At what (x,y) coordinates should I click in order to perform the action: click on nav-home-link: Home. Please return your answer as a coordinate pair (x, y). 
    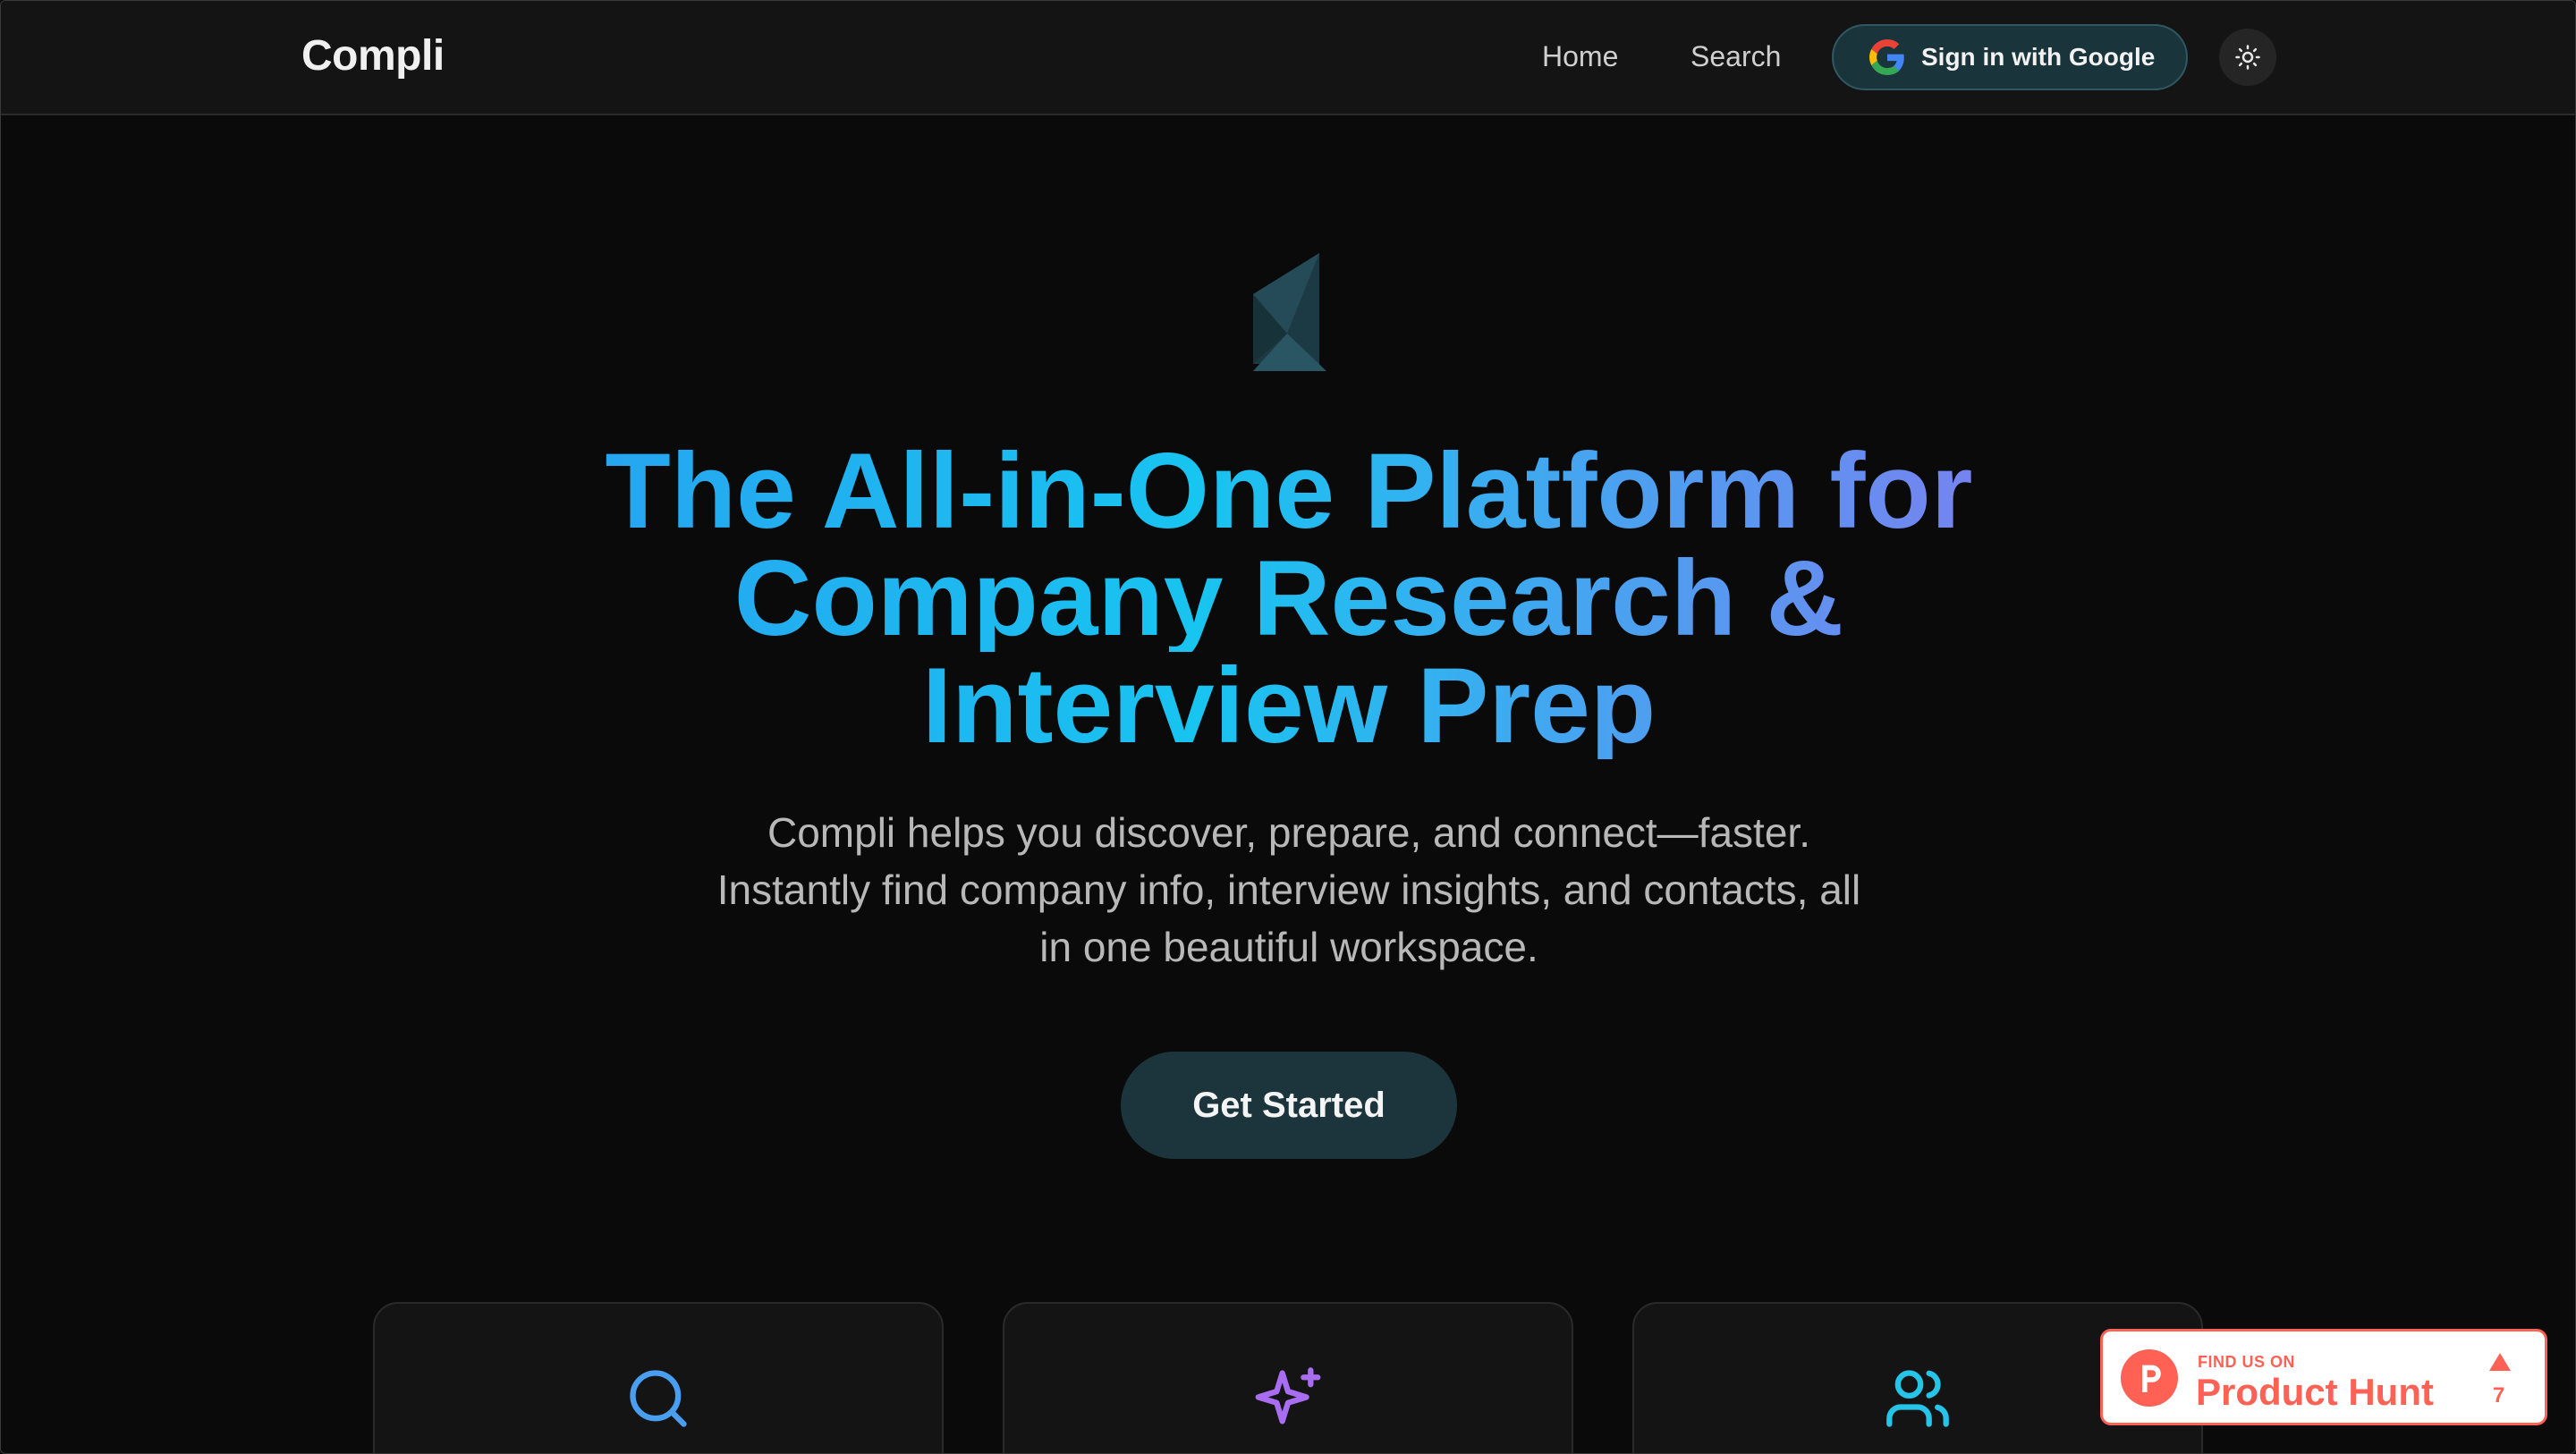
    Looking at the image, I should click on (1580, 57).